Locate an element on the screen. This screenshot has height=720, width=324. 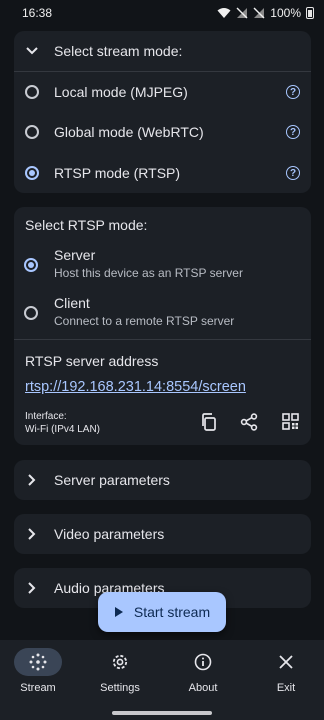
bottom-navigation: Stream Settings About Exit is located at coordinates (162, 680).